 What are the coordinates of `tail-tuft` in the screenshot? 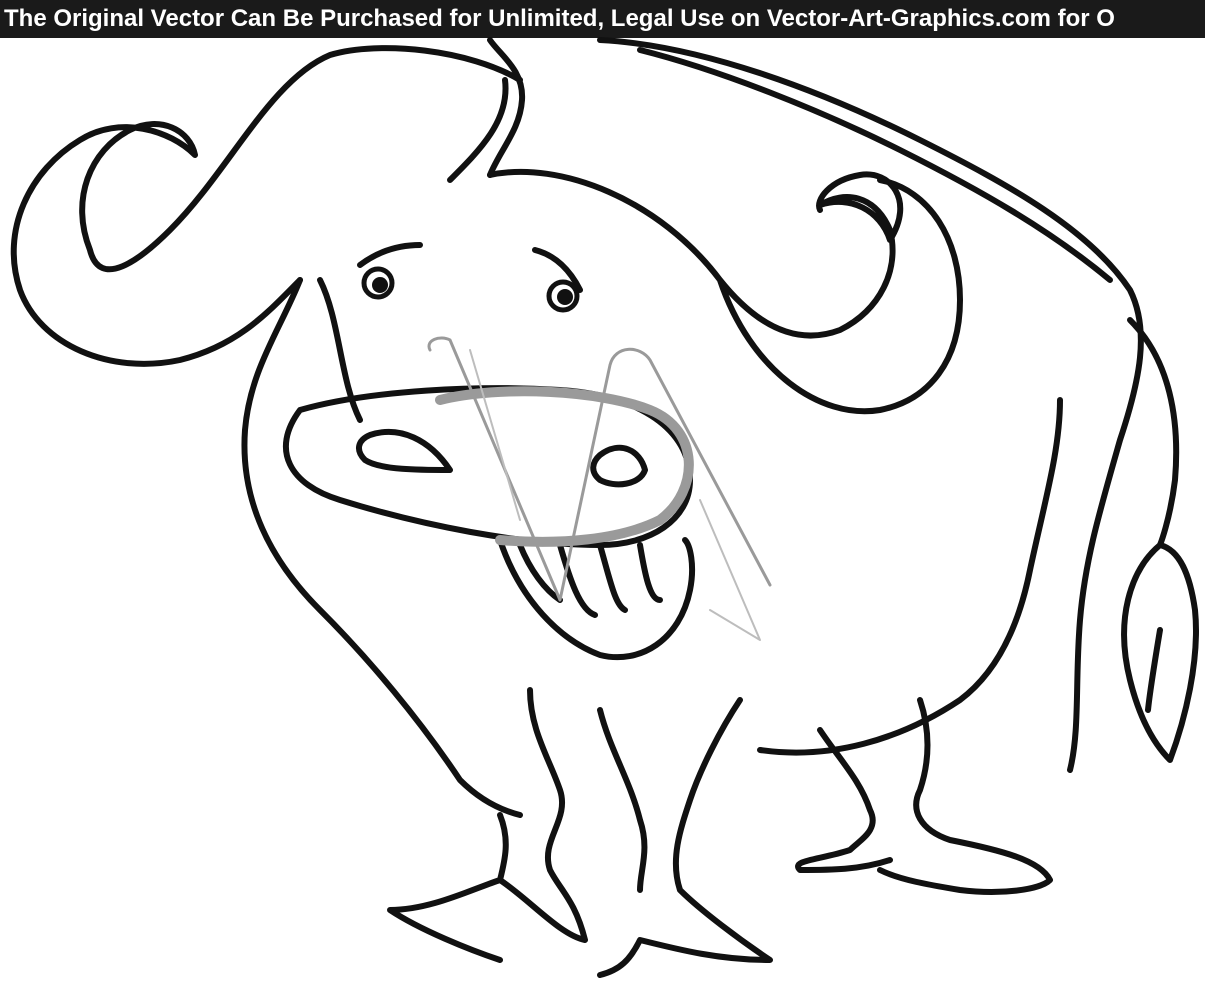 It's located at (1160, 652).